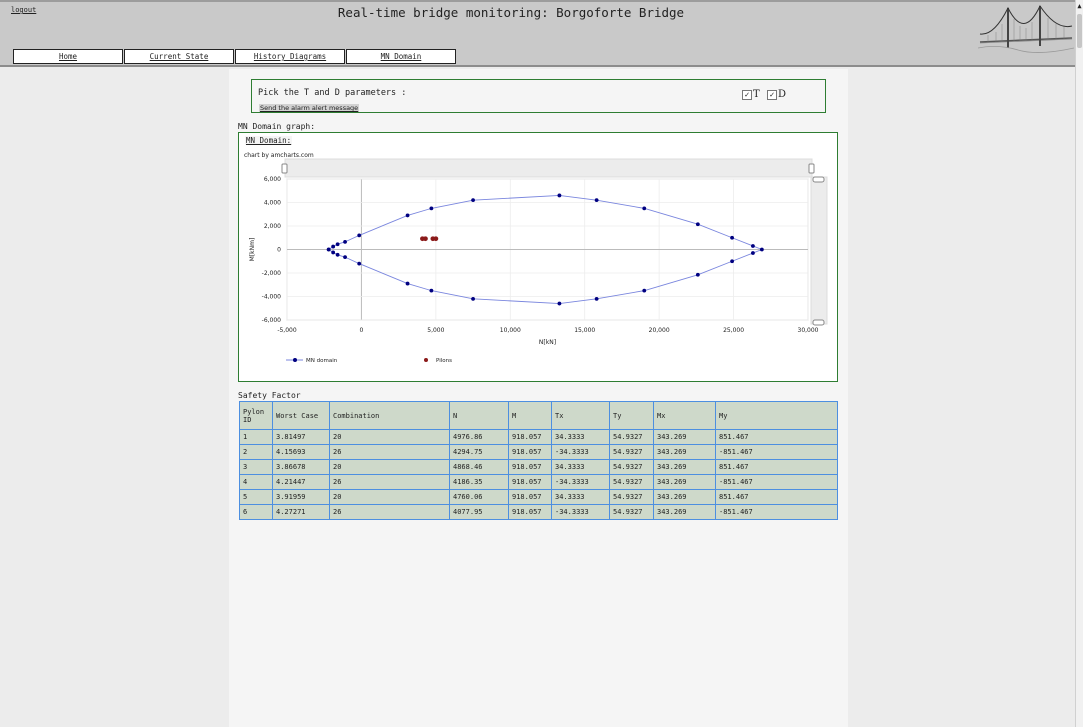 The height and width of the screenshot is (727, 1083). What do you see at coordinates (772, 95) in the screenshot?
I see `d-checkbox: ✓` at bounding box center [772, 95].